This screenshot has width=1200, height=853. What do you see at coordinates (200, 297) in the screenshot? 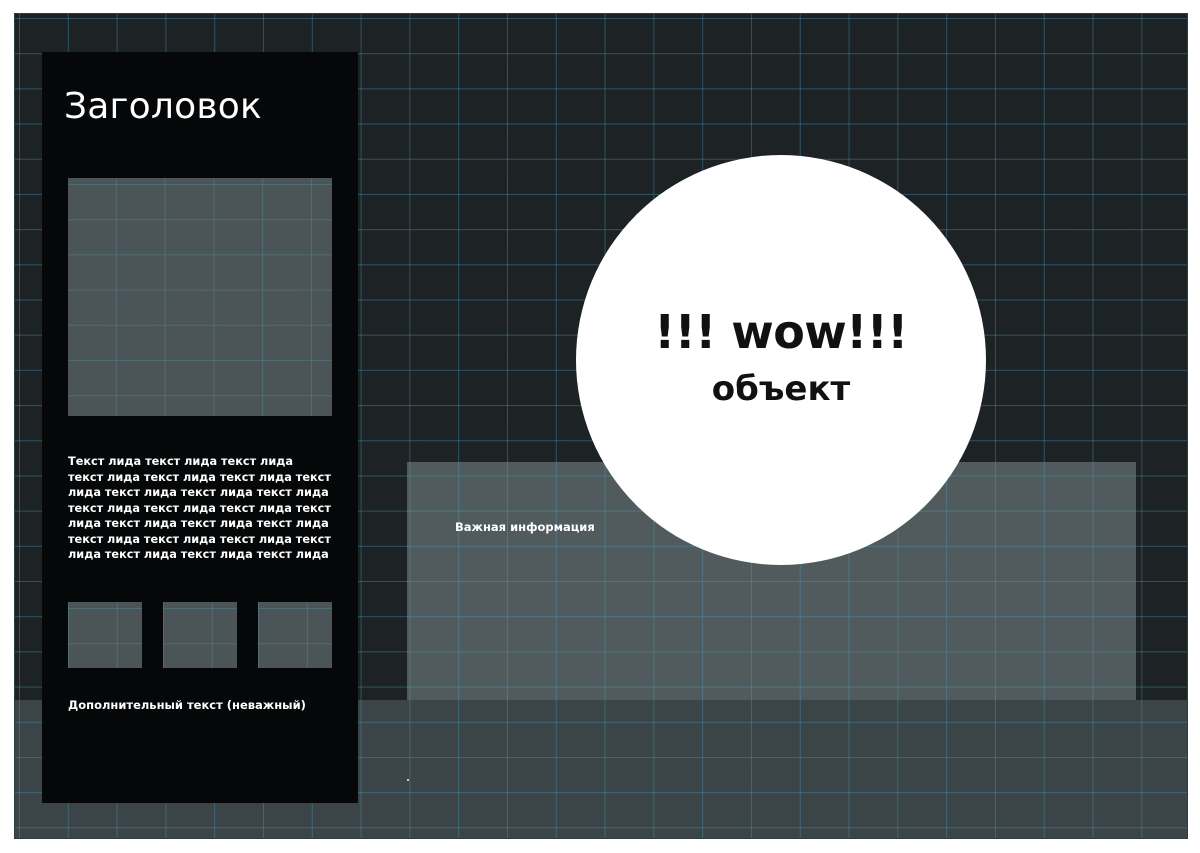
I see `main-image-placeholder` at bounding box center [200, 297].